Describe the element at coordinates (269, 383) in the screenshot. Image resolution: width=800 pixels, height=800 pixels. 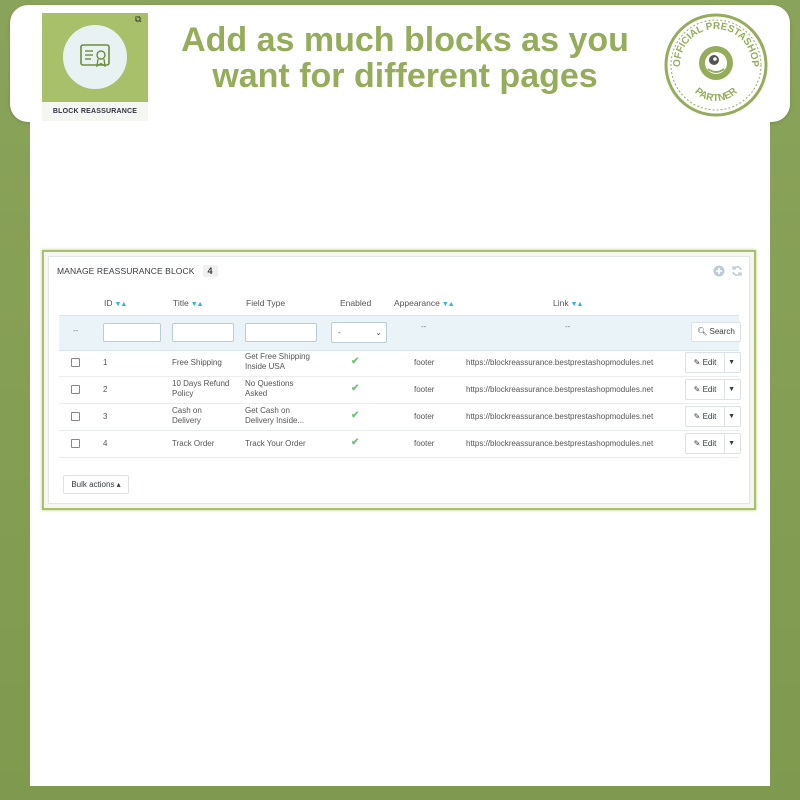
I see `cell-field-line: No Questions` at that location.